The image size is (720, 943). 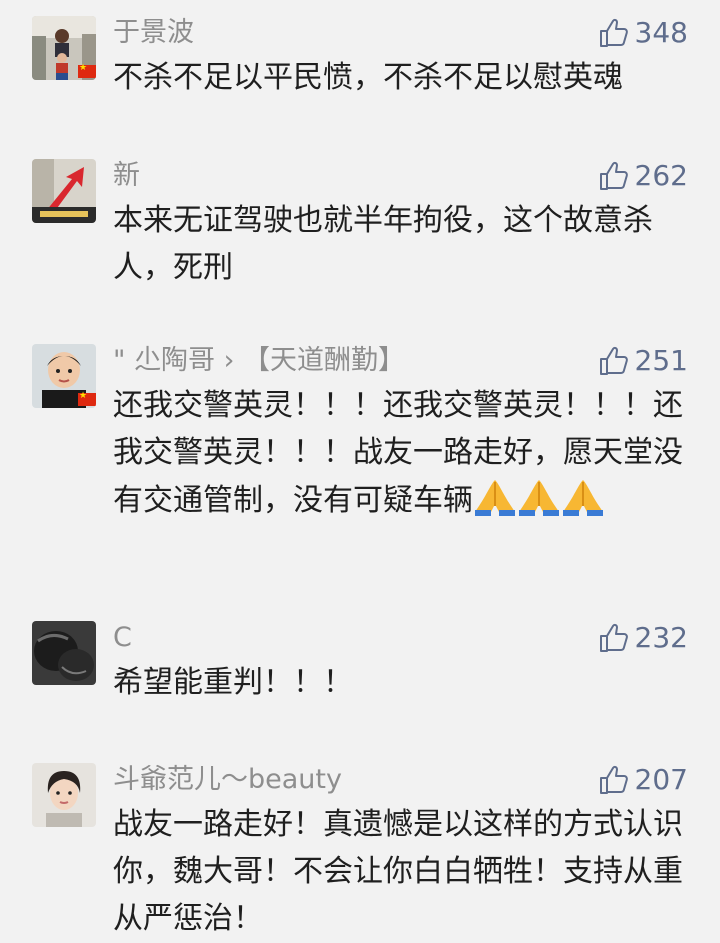 I want to click on comment-text: 本来无证驾驶也就半年拘役，这个故意杀人，死刑, so click(x=383, y=244).